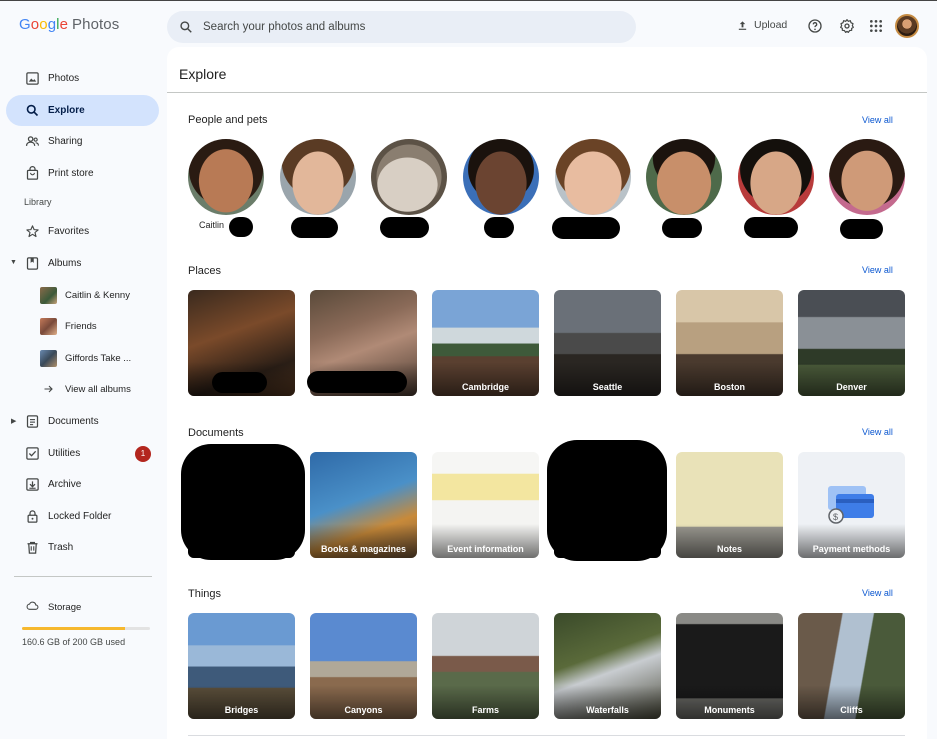 Image resolution: width=937 pixels, height=739 pixels. I want to click on checkbox-icon, so click(32, 453).